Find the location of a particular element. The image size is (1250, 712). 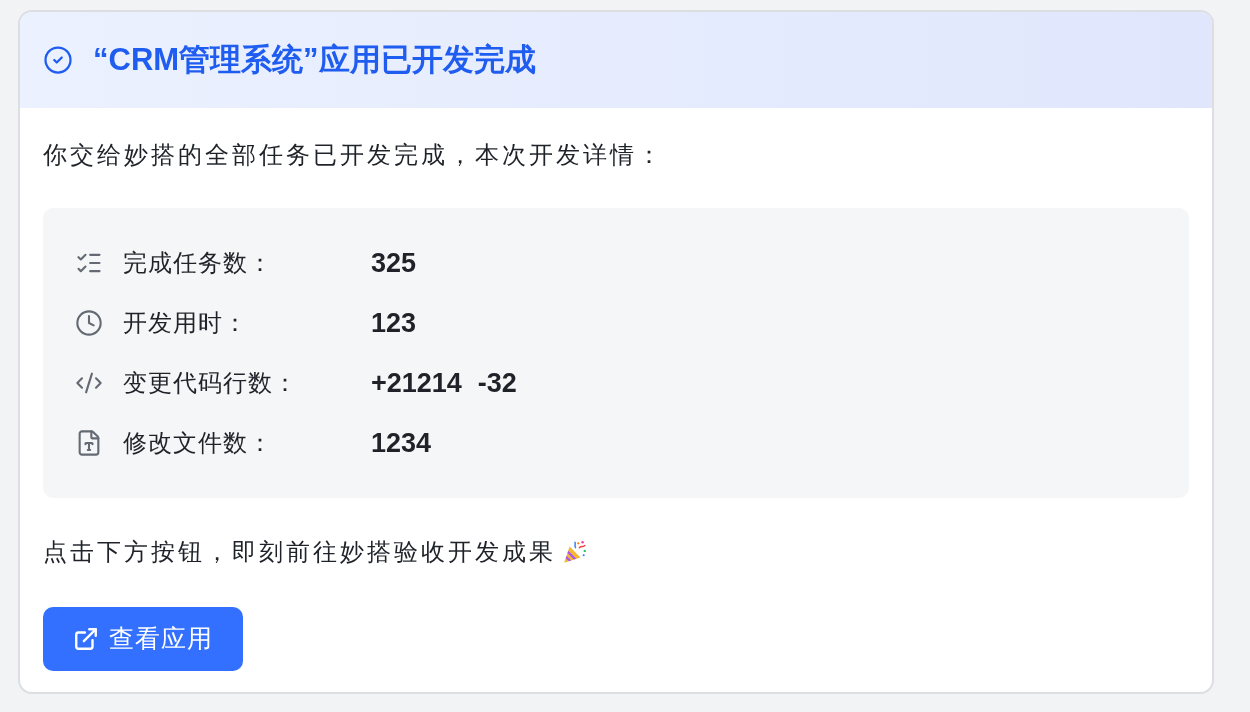

view-app-button: 查看应用 is located at coordinates (143, 639).